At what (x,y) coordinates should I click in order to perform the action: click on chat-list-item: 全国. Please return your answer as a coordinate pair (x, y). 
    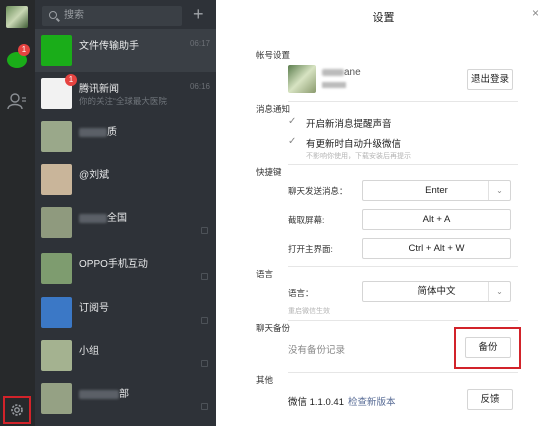
    Looking at the image, I should click on (125, 222).